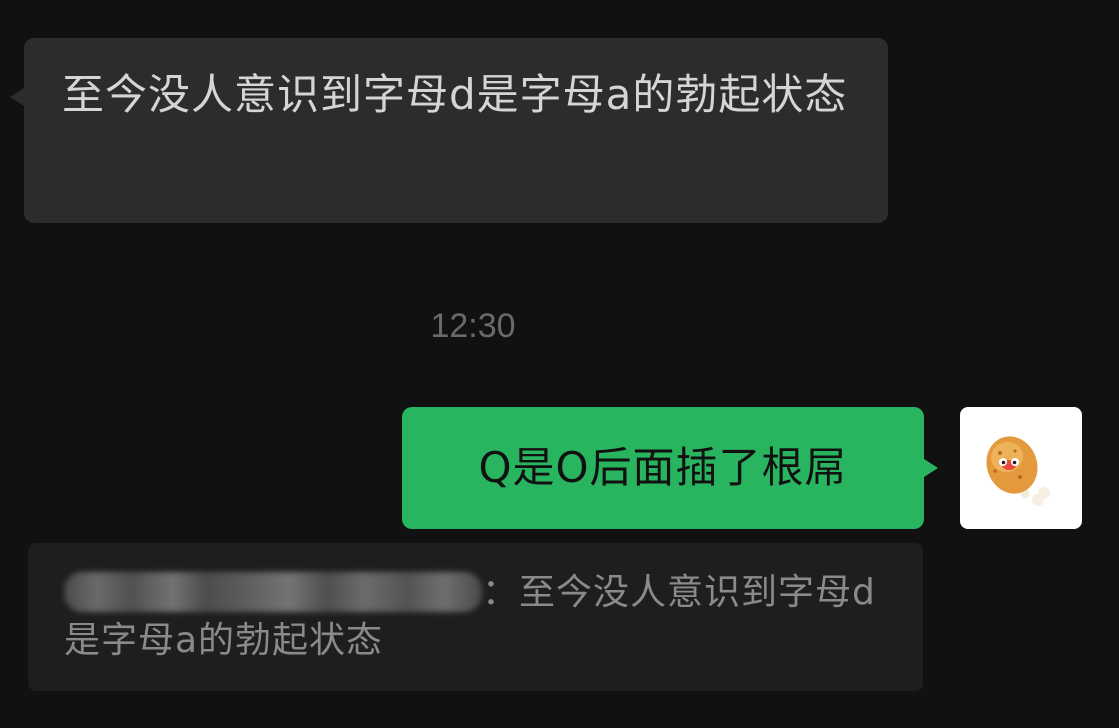 This screenshot has width=1119, height=728. Describe the element at coordinates (273, 592) in the screenshot. I see `redacted-author-name` at that location.